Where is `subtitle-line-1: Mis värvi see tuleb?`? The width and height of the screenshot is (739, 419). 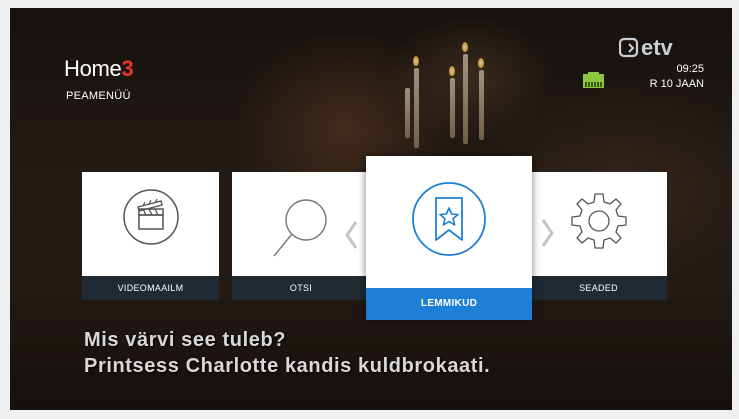 subtitle-line-1: Mis värvi see tuleb? is located at coordinates (185, 340).